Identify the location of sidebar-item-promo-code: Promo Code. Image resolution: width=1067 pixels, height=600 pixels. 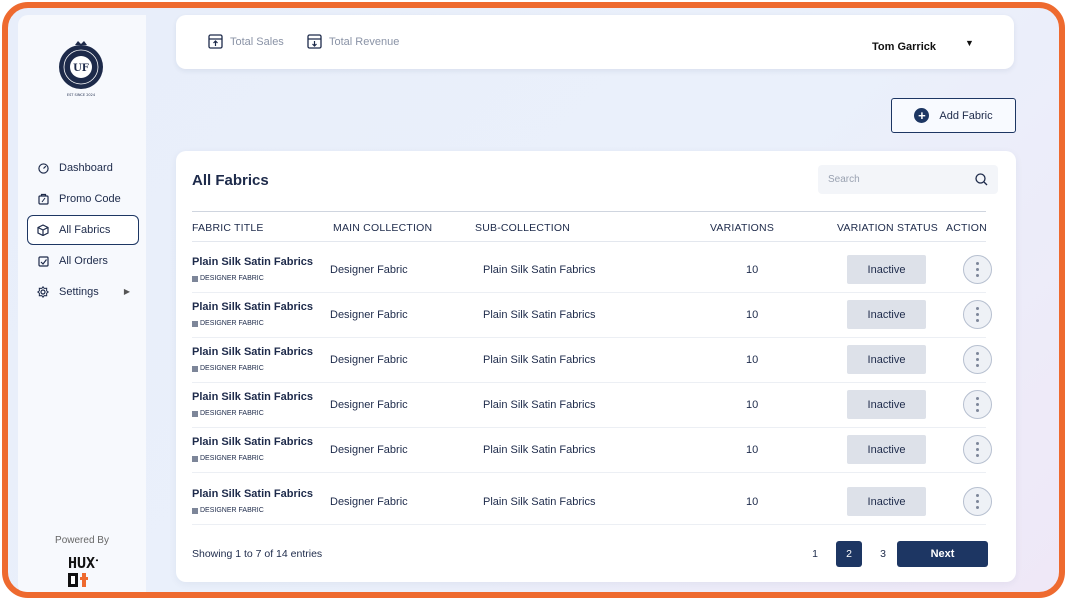
(83, 199).